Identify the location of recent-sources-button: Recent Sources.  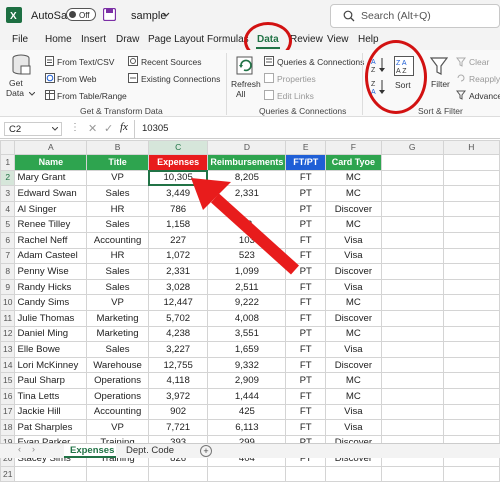
(171, 62).